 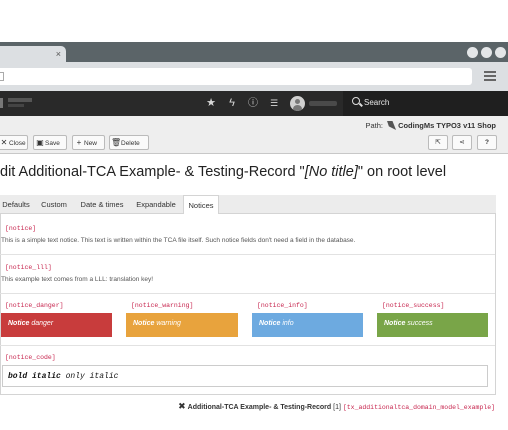 I want to click on notice-lll-key: [notice_lll], so click(x=28, y=267).